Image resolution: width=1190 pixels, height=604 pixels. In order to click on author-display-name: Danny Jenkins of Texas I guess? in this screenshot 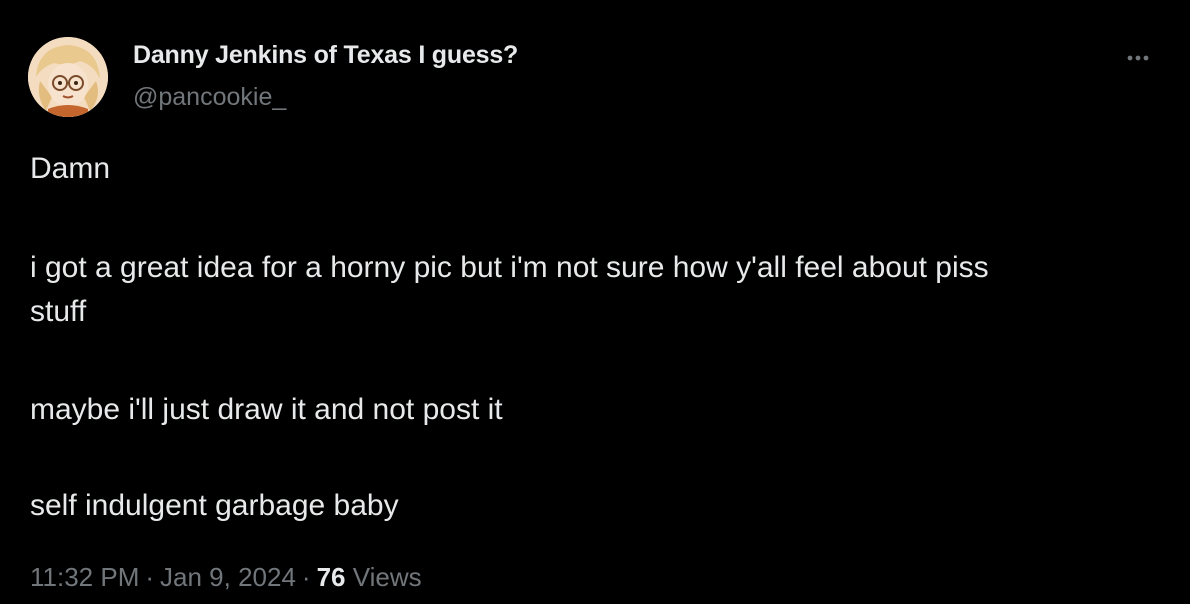, I will do `click(325, 55)`.